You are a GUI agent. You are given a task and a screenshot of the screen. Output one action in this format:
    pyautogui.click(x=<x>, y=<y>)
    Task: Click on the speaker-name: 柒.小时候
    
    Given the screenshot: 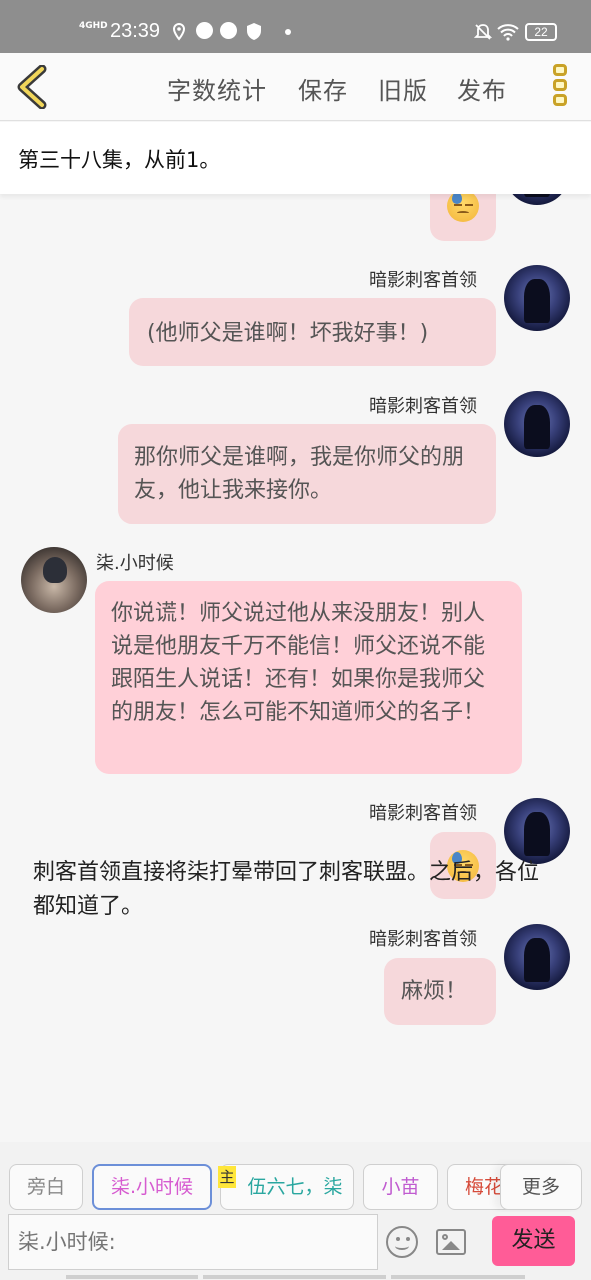 What is the action you would take?
    pyautogui.click(x=135, y=563)
    